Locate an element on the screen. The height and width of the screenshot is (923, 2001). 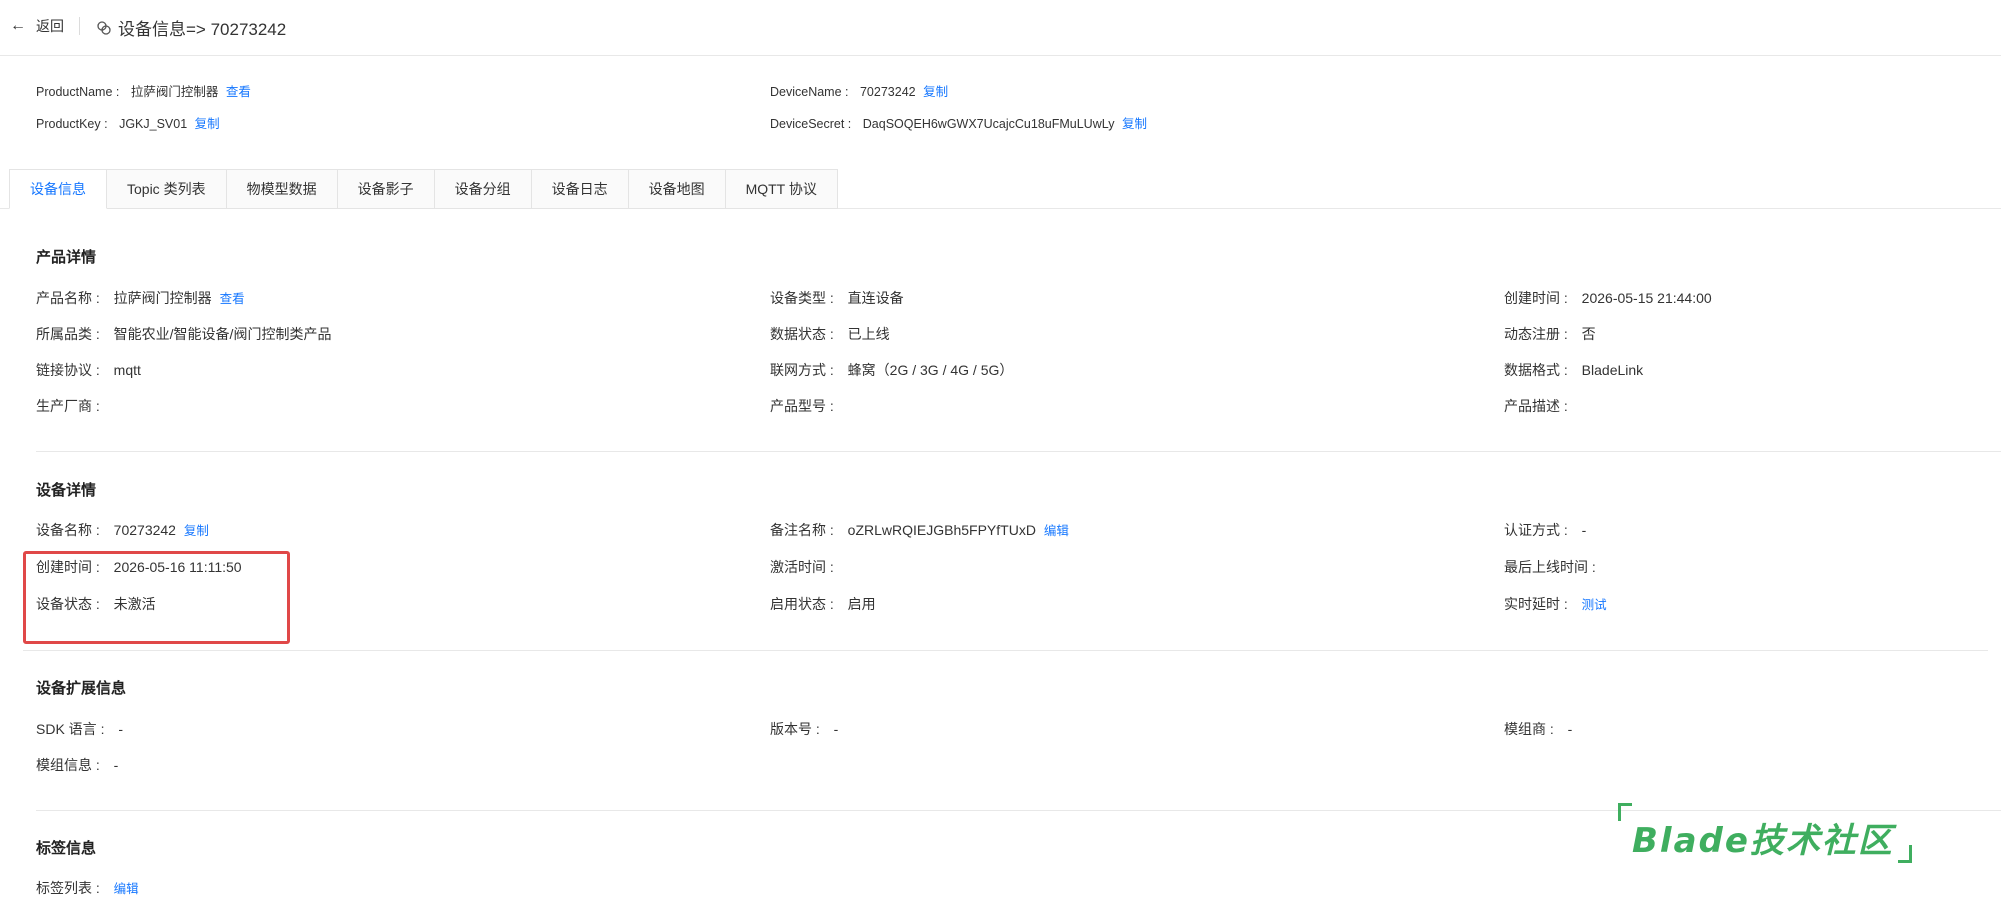
link-icon is located at coordinates (104, 27).